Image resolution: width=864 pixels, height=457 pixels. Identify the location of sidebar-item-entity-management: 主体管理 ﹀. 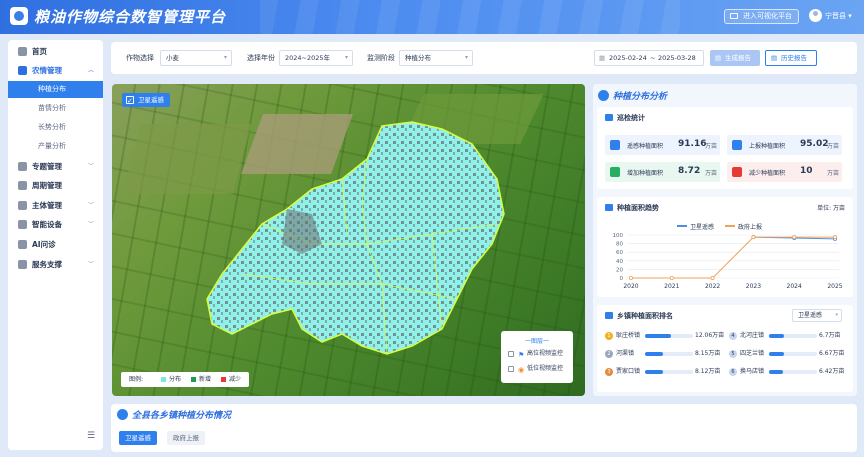
(55, 205).